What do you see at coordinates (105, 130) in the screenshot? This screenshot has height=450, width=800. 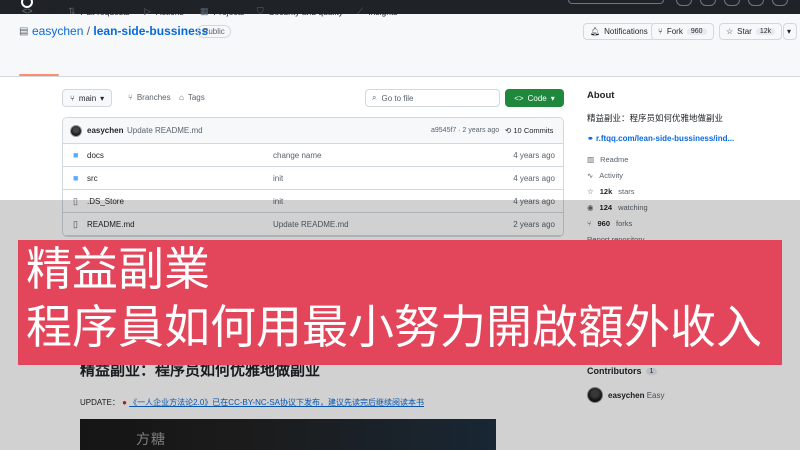 I see `commit-author: easychen` at bounding box center [105, 130].